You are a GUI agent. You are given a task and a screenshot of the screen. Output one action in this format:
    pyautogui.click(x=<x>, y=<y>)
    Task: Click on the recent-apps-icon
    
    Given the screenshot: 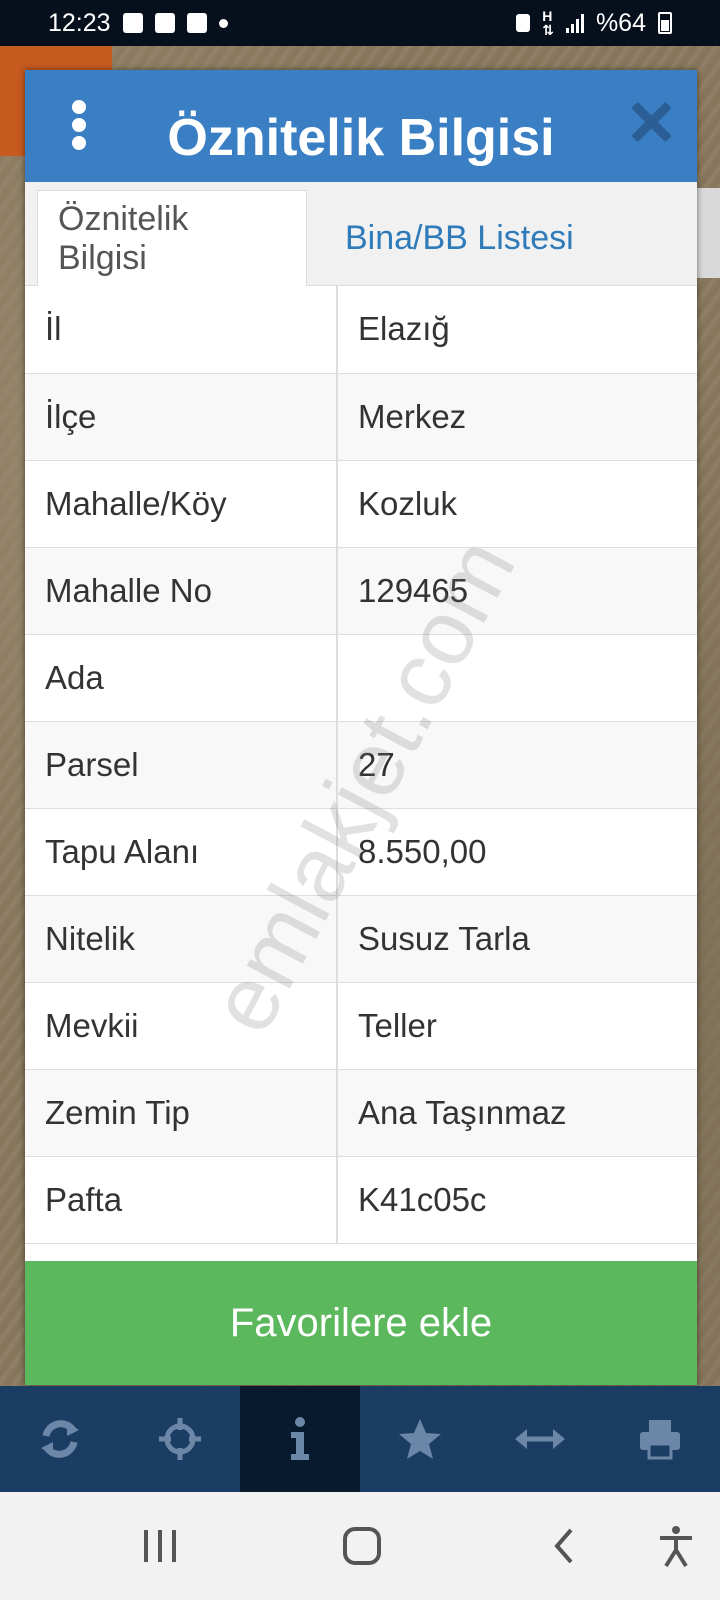 What is the action you would take?
    pyautogui.click(x=160, y=1546)
    